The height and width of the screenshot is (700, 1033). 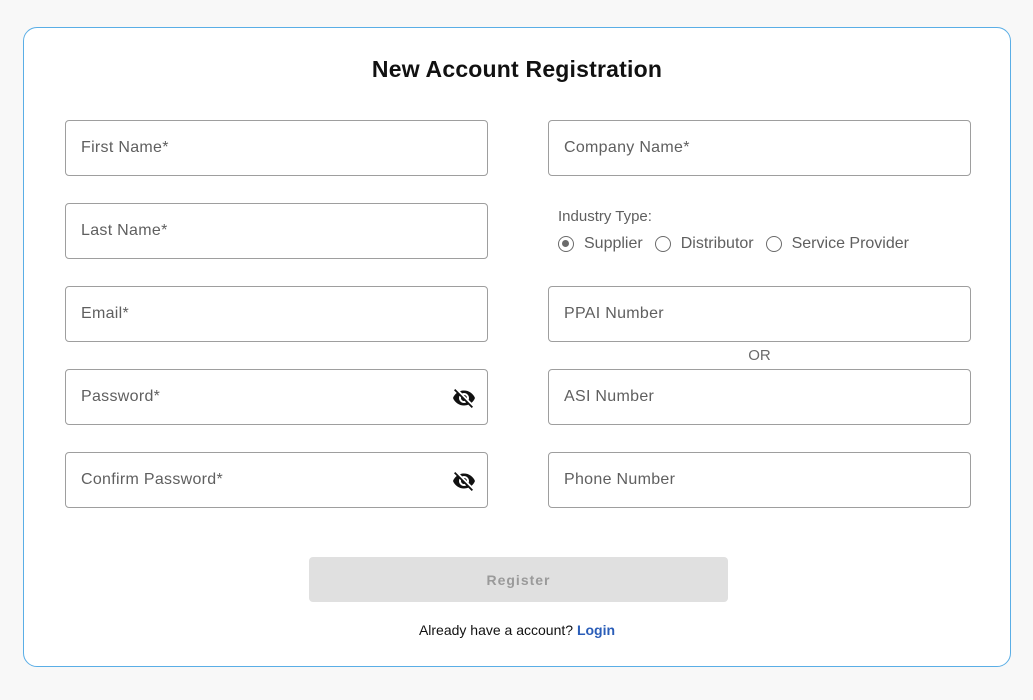 I want to click on industry-radio-group: Supplier Distributor Service Provider, so click(x=739, y=244).